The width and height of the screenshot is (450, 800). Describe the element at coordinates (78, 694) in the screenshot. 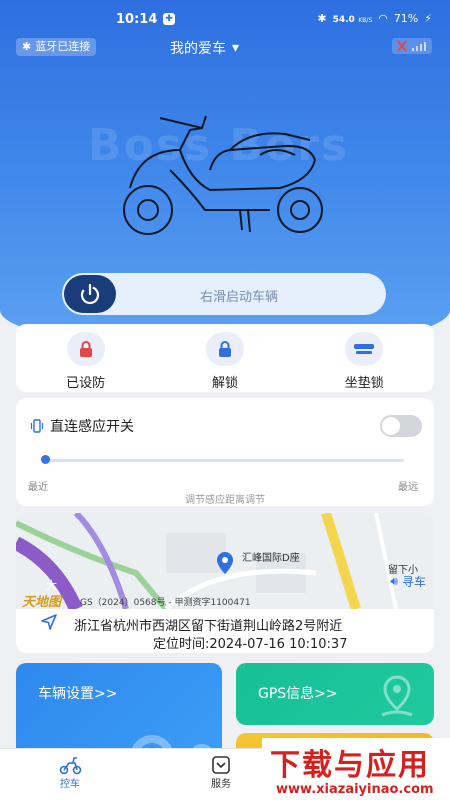

I see `vehicle-settings-label: 车辆设置>>` at that location.